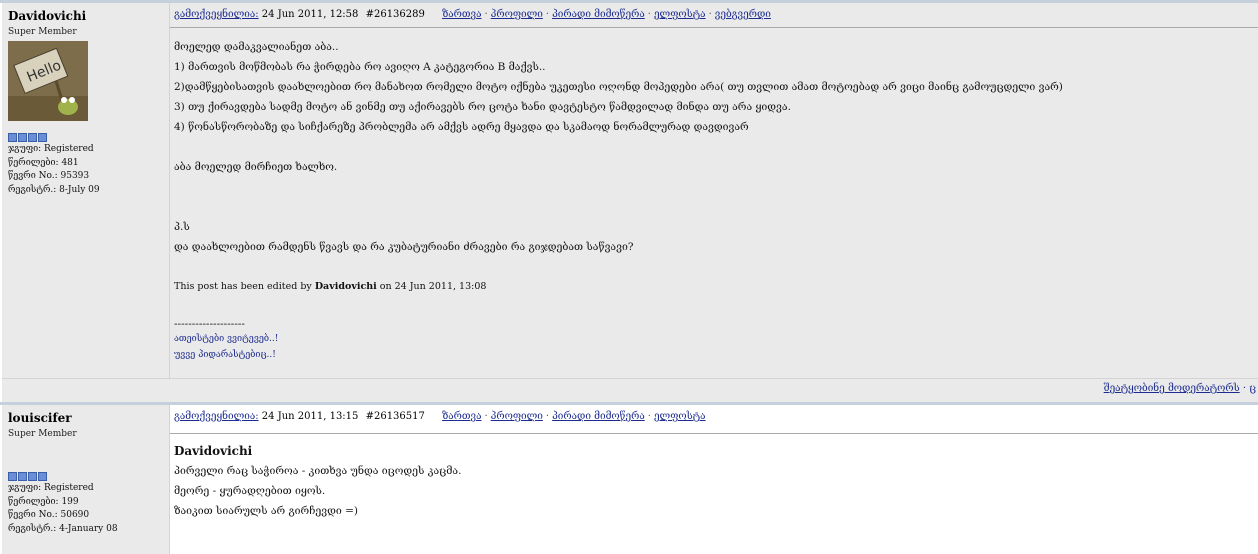 Image resolution: width=1258 pixels, height=554 pixels. What do you see at coordinates (213, 451) in the screenshot?
I see `quoted-author: Davidovichi` at bounding box center [213, 451].